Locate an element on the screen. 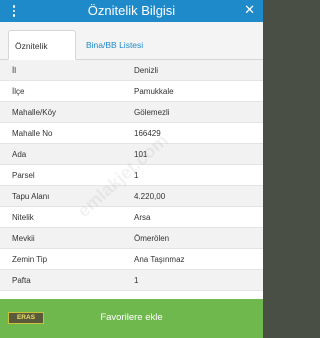  row-value: Ana Taşınmaz is located at coordinates (159, 259).